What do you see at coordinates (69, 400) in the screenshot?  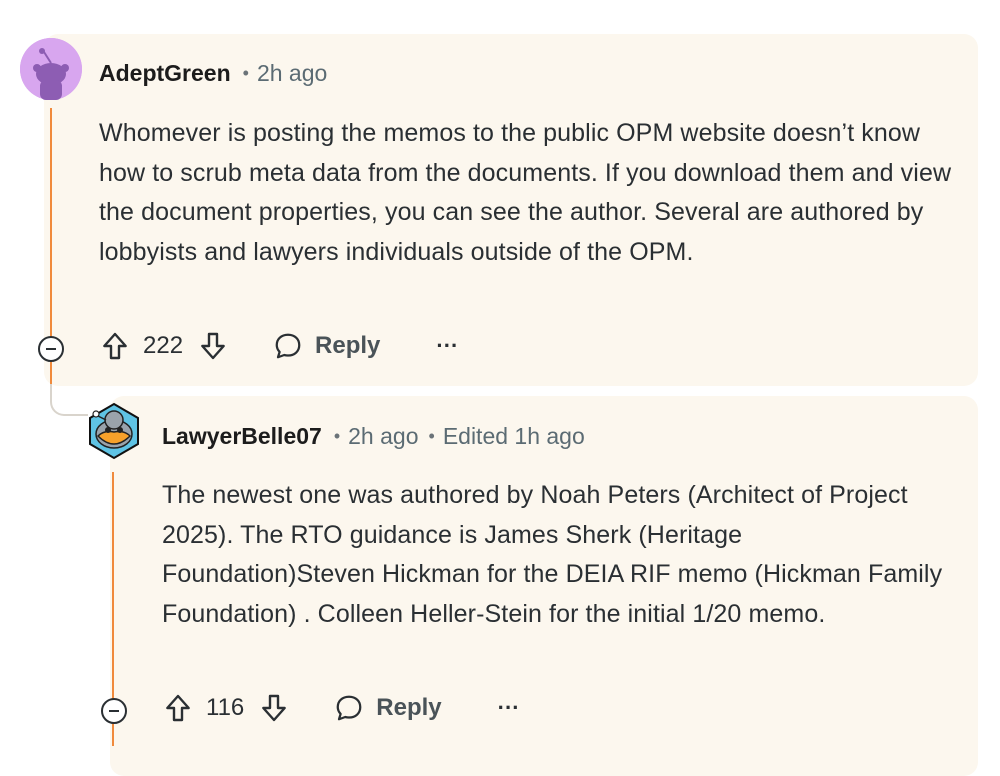 I see `thread-branch` at bounding box center [69, 400].